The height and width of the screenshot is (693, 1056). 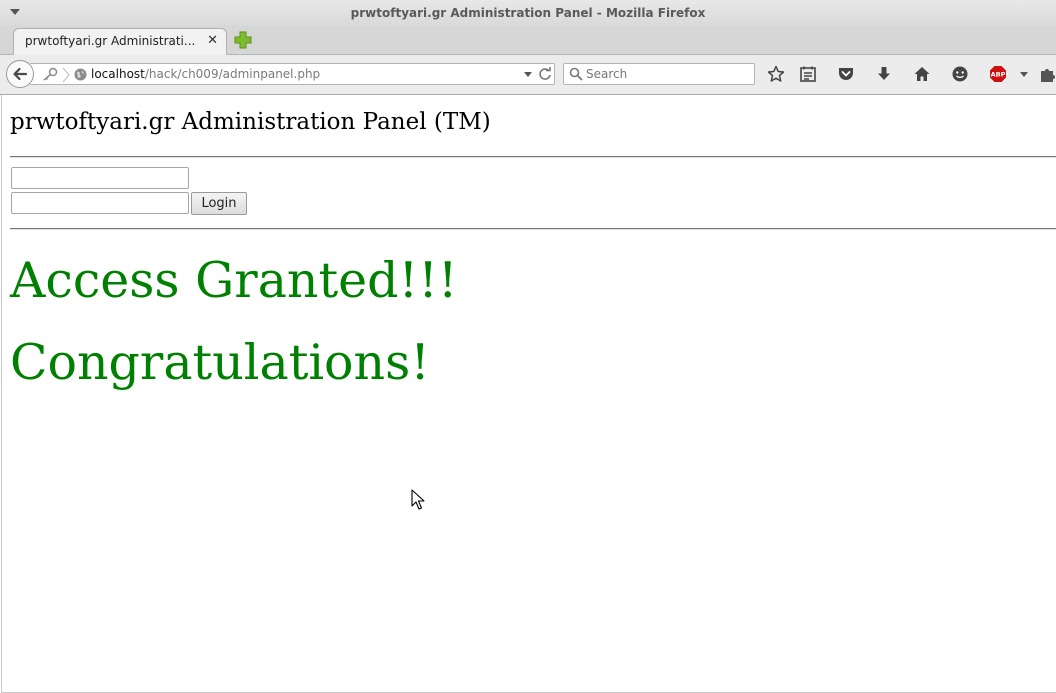 What do you see at coordinates (960, 74) in the screenshot?
I see `chat-icon` at bounding box center [960, 74].